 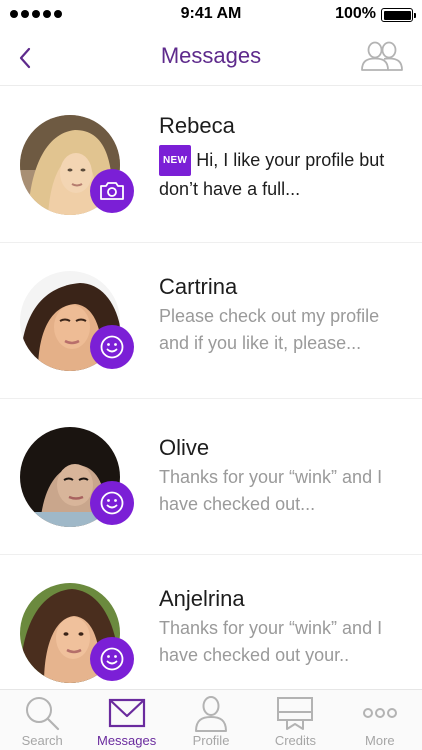 I want to click on camera-icon, so click(x=112, y=191).